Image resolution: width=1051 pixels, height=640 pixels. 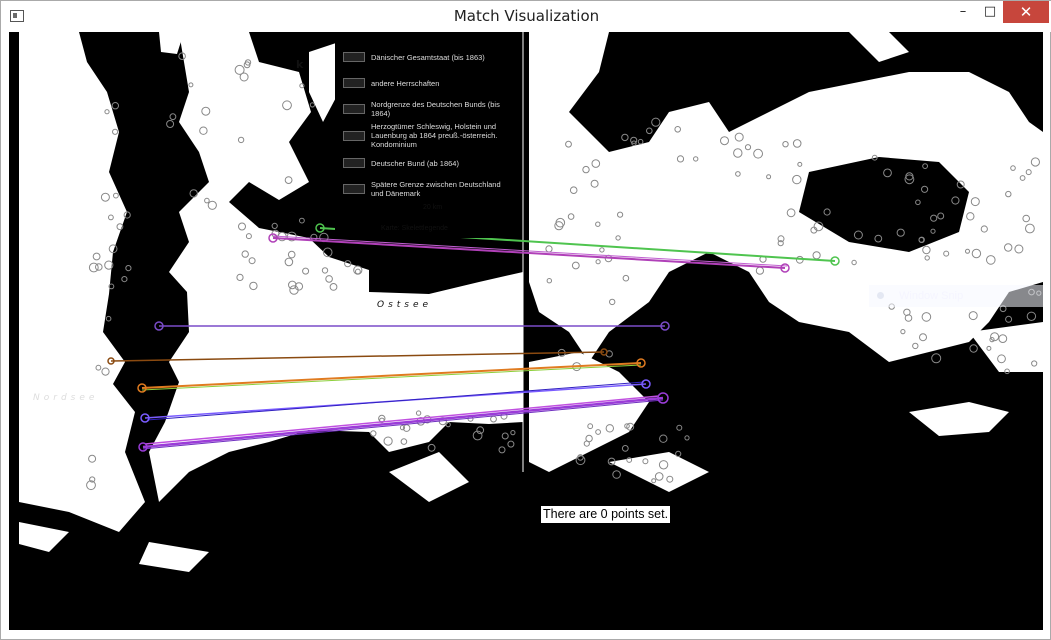 I want to click on map-label-ostsee: Ostsee, so click(x=405, y=305).